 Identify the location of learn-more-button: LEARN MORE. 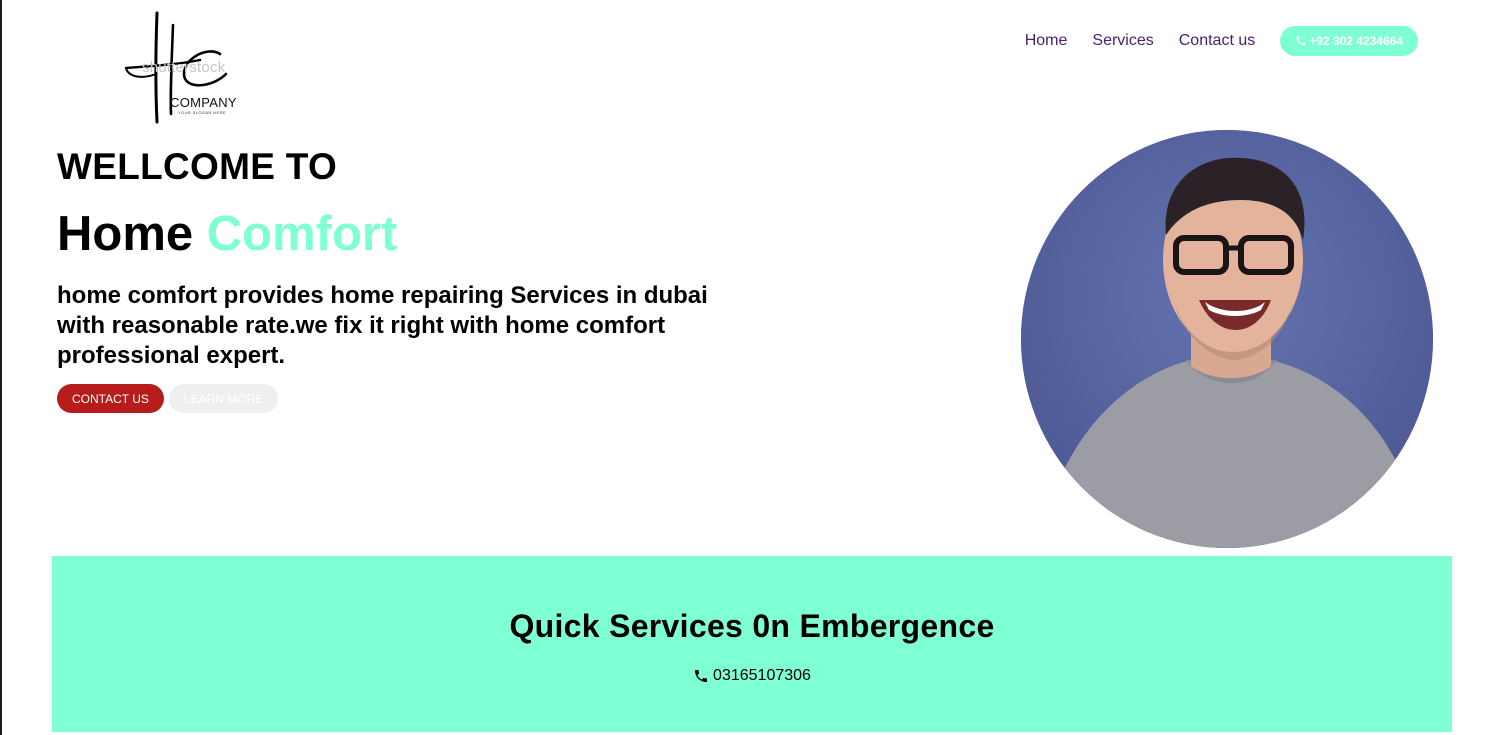
(223, 398).